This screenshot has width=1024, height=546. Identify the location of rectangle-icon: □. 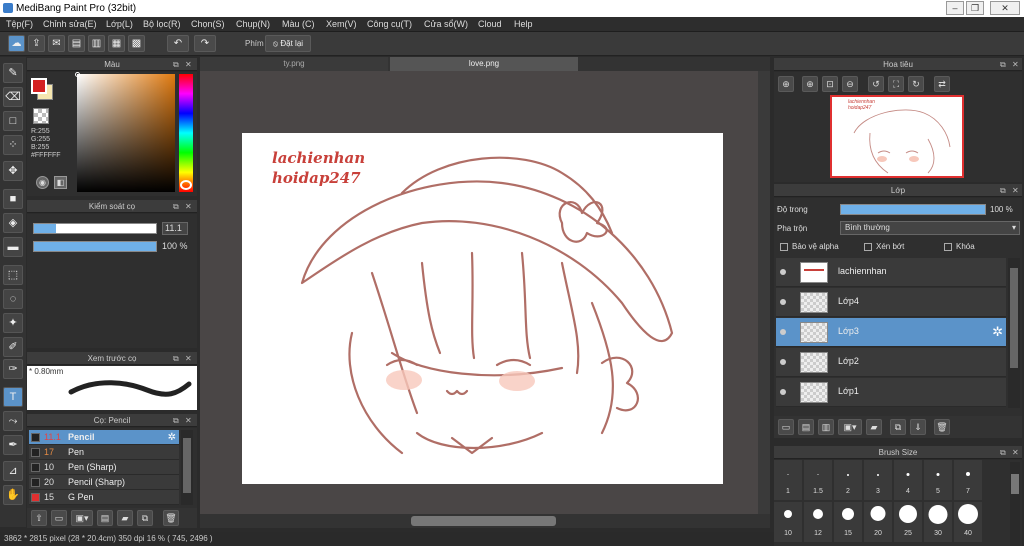
(13, 121).